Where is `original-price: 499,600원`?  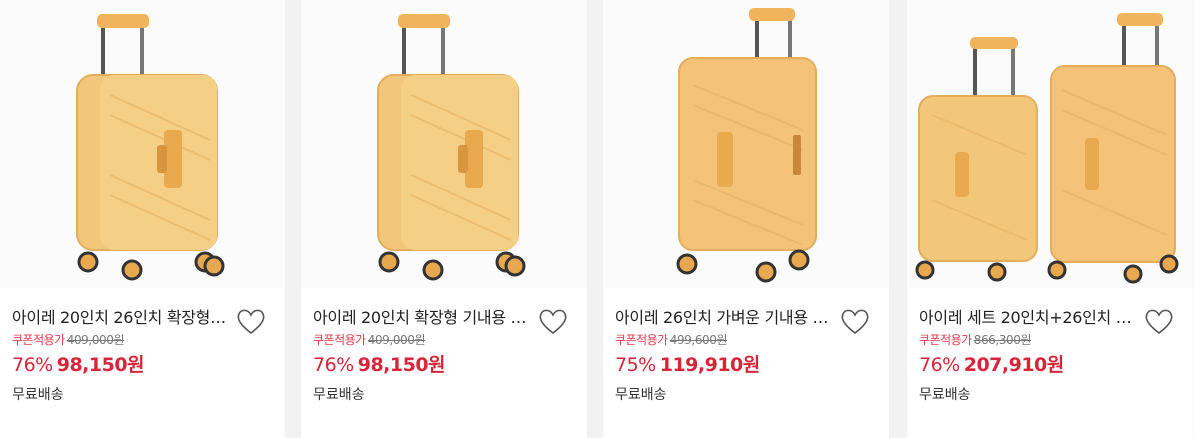 original-price: 499,600원 is located at coordinates (698, 340).